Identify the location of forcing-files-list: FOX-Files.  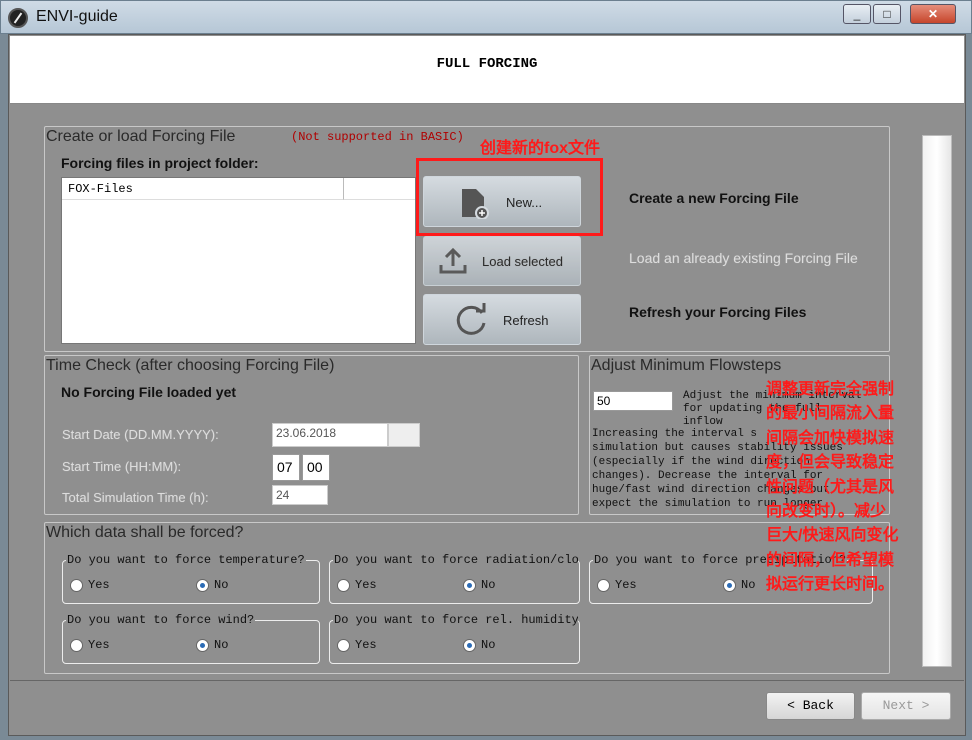
(238, 260).